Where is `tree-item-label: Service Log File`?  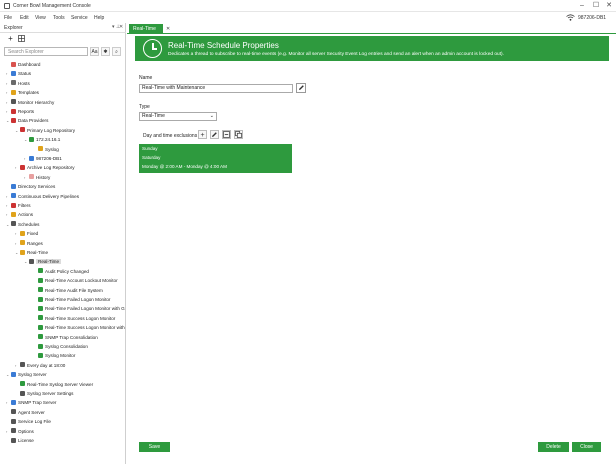
tree-item-label: Service Log File is located at coordinates (34, 422).